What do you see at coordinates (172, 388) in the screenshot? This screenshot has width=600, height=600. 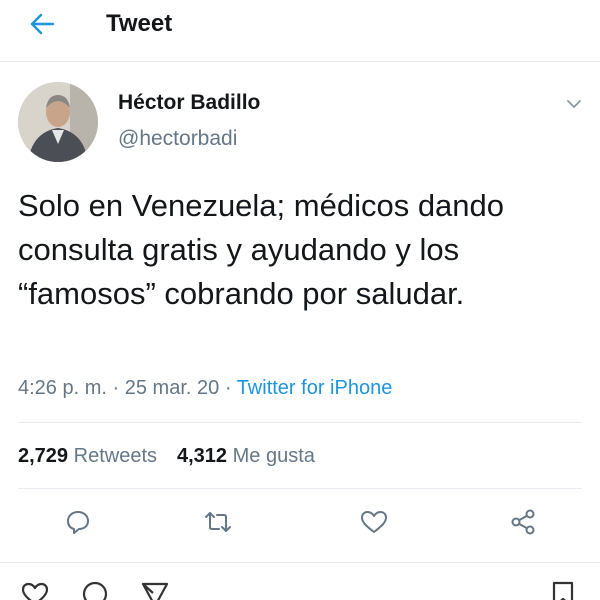 I see `tweet-date: 25 mar. 20` at bounding box center [172, 388].